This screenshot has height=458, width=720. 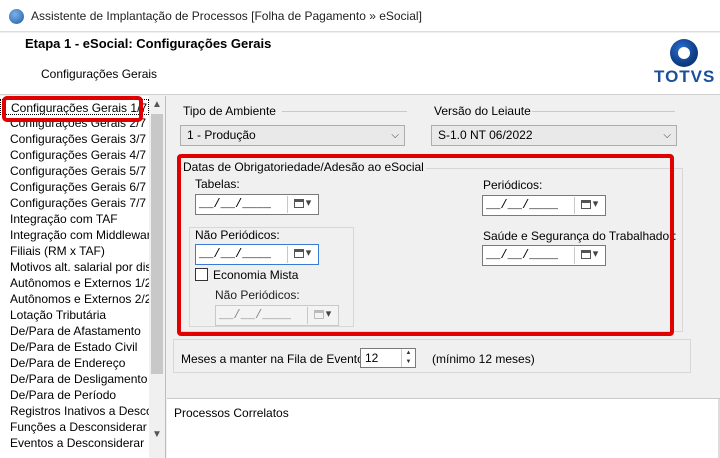 I want to click on em-nao-periodicos-label: Não Periódicos:, so click(x=257, y=295).